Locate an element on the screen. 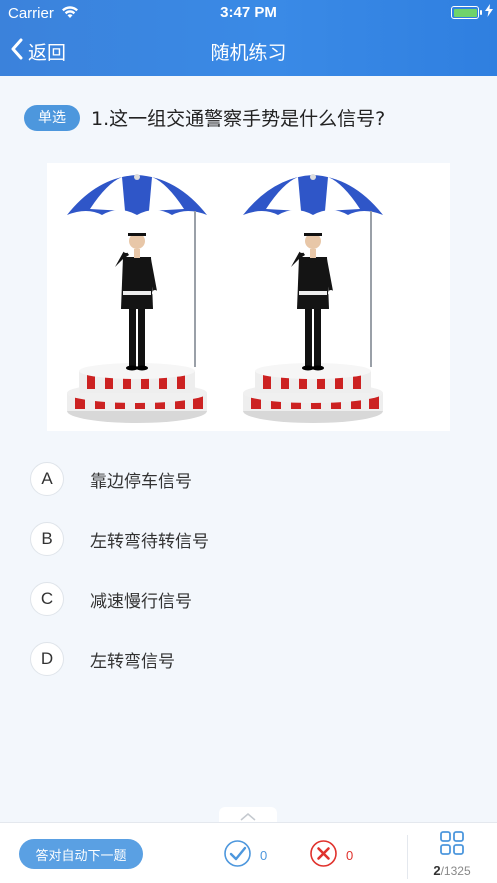 The width and height of the screenshot is (497, 883). correct-count-button: 0 is located at coordinates (245, 855).